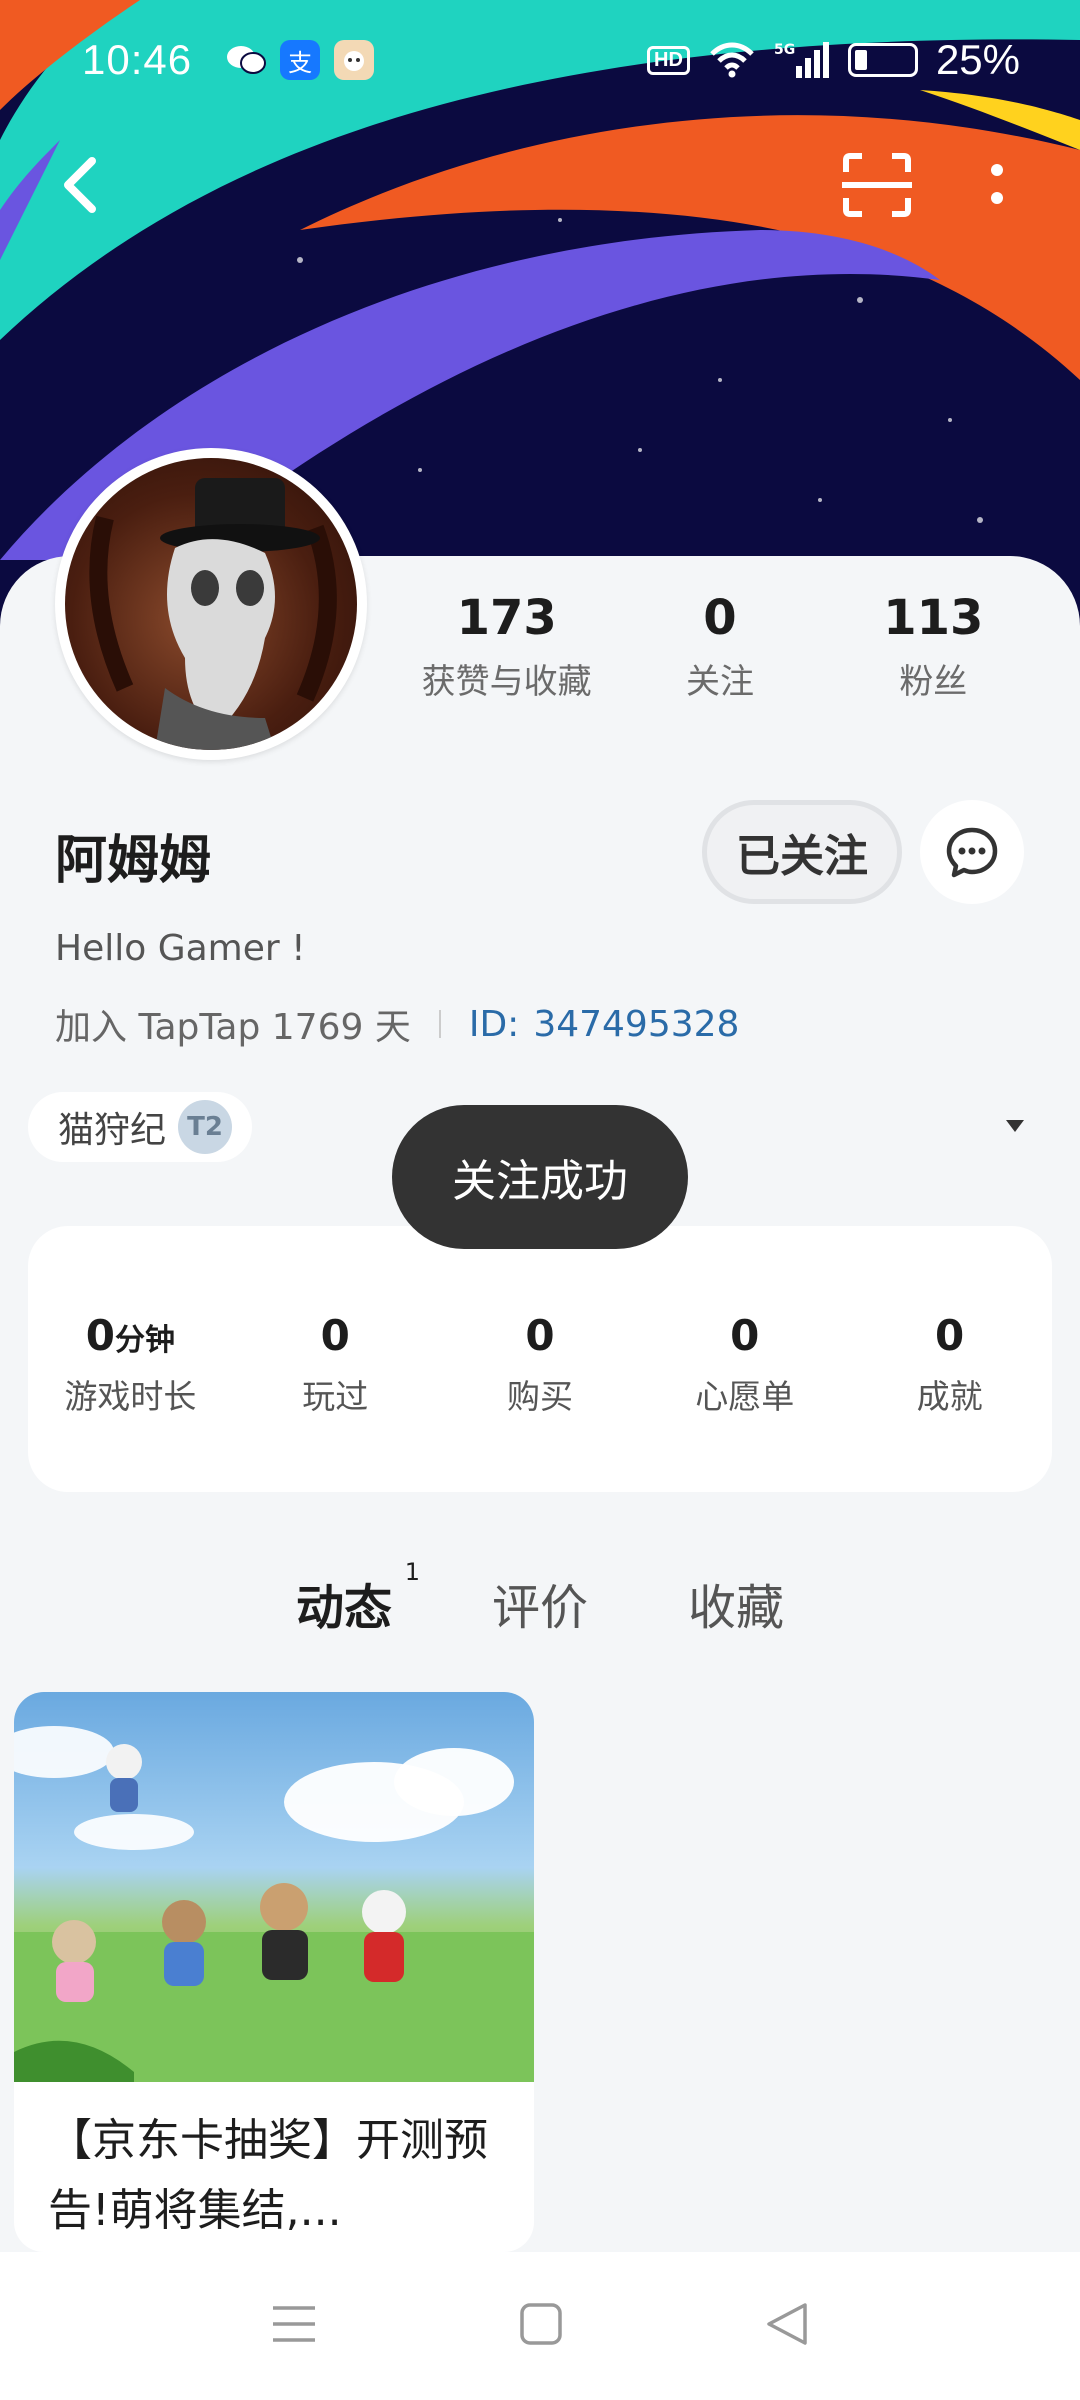 The width and height of the screenshot is (1080, 2400). What do you see at coordinates (882, 60) in the screenshot?
I see `battery-icon` at bounding box center [882, 60].